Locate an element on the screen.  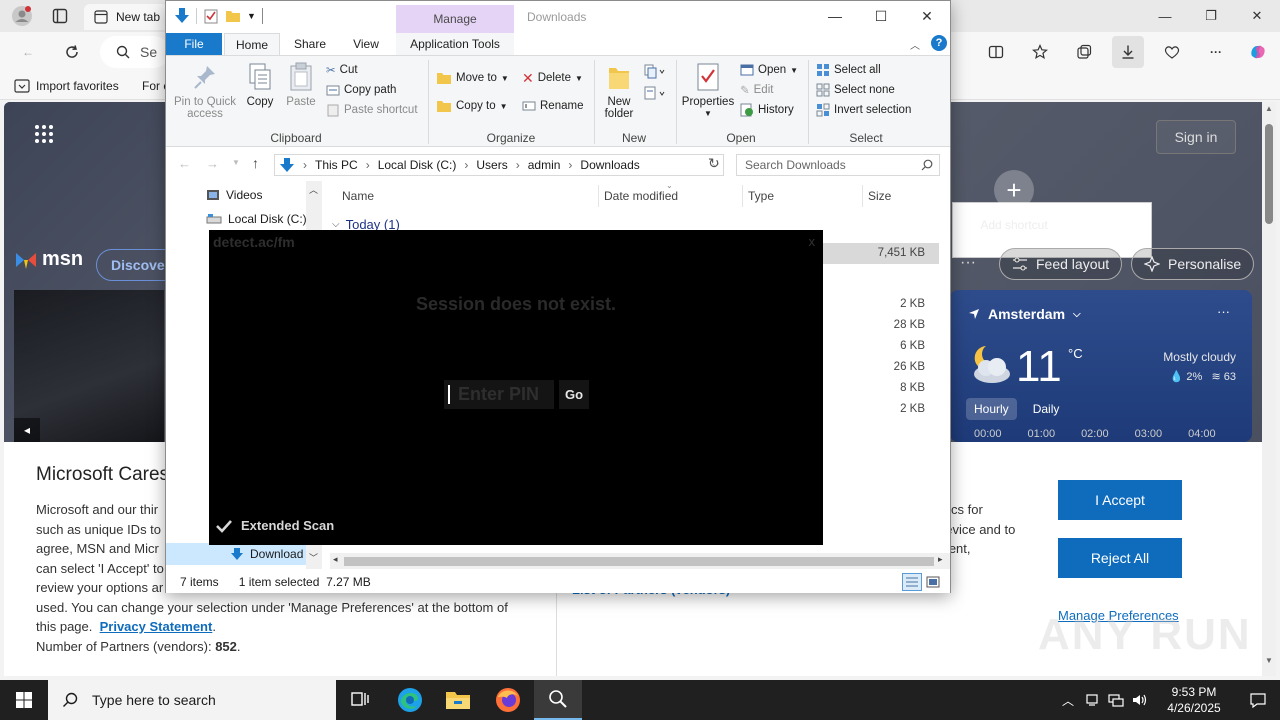
privacy-statement-link: Privacy Statement is located at coordinates (156, 626).